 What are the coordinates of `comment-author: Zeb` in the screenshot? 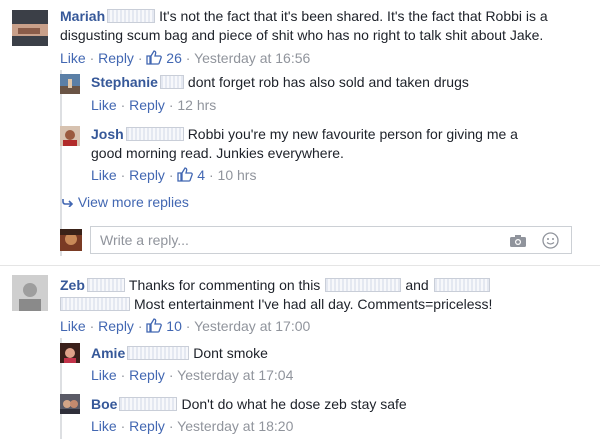 It's located at (72, 285).